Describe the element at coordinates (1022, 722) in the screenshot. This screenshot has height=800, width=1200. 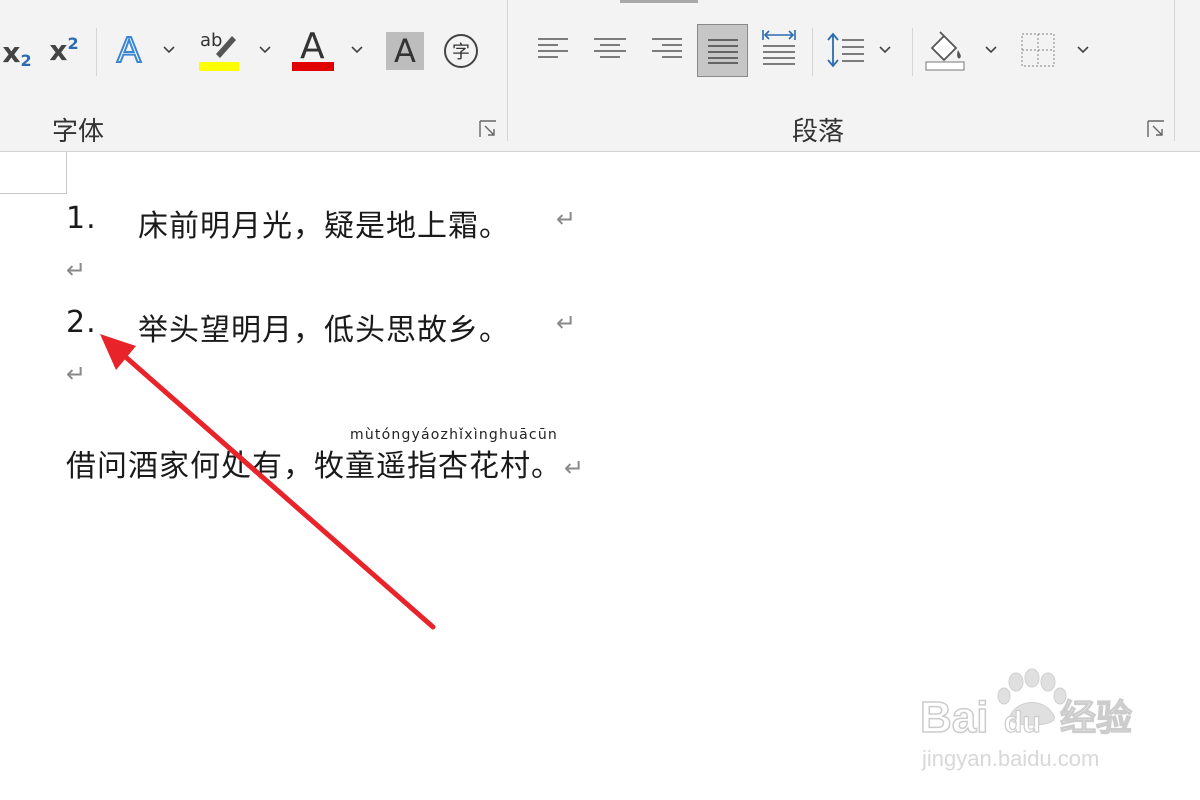
I see `svg-text: du` at that location.